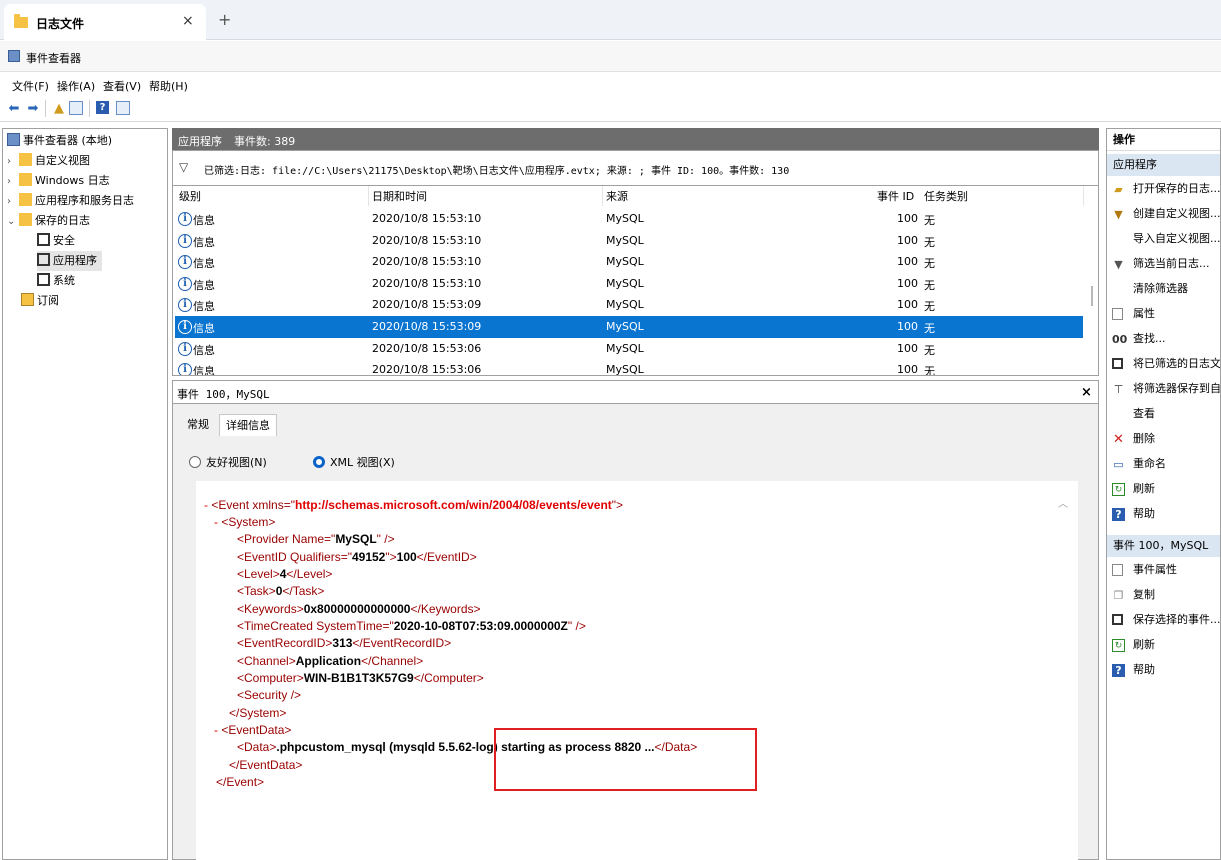 This screenshot has width=1221, height=860. What do you see at coordinates (1117, 314) in the screenshot?
I see `properties-icon` at bounding box center [1117, 314].